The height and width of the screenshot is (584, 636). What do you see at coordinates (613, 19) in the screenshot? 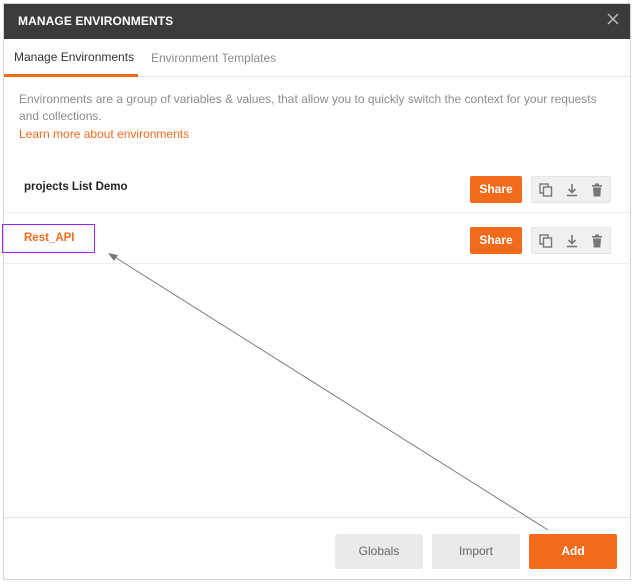
I see `close-icon` at bounding box center [613, 19].